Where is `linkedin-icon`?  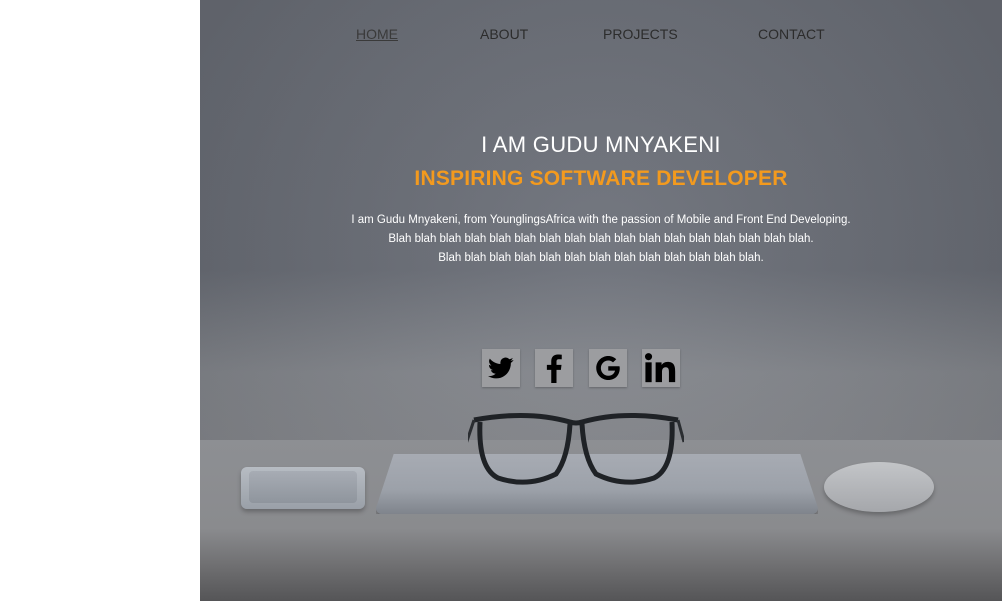
linkedin-icon is located at coordinates (660, 368).